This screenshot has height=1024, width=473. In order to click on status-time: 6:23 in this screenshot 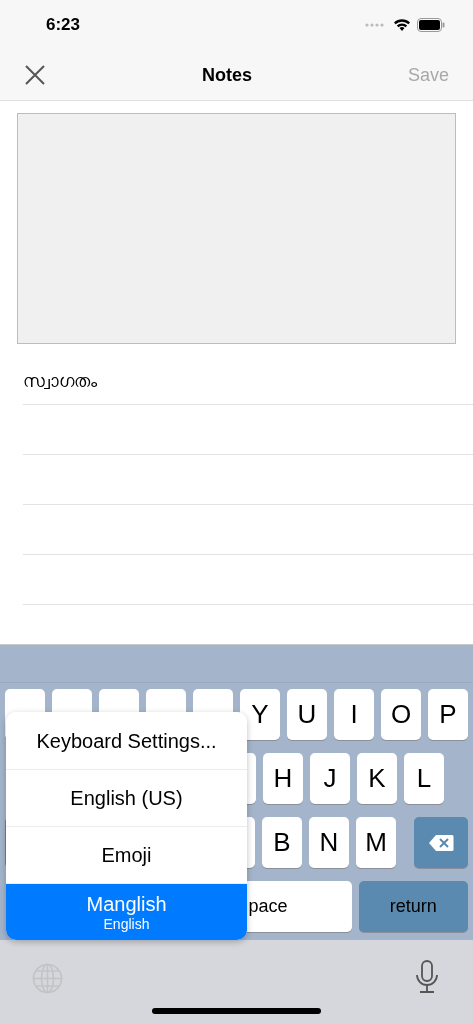, I will do `click(63, 25)`.